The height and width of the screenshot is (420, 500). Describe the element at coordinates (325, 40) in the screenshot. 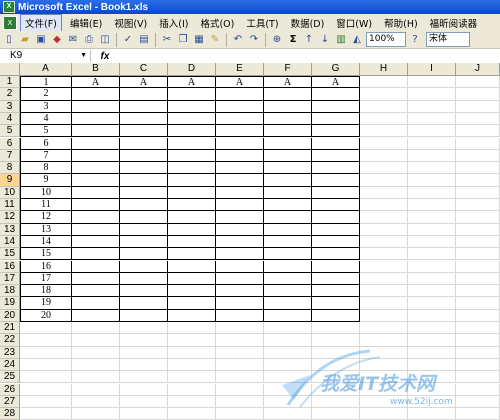

I see `sort-desc-icon: ↓` at that location.